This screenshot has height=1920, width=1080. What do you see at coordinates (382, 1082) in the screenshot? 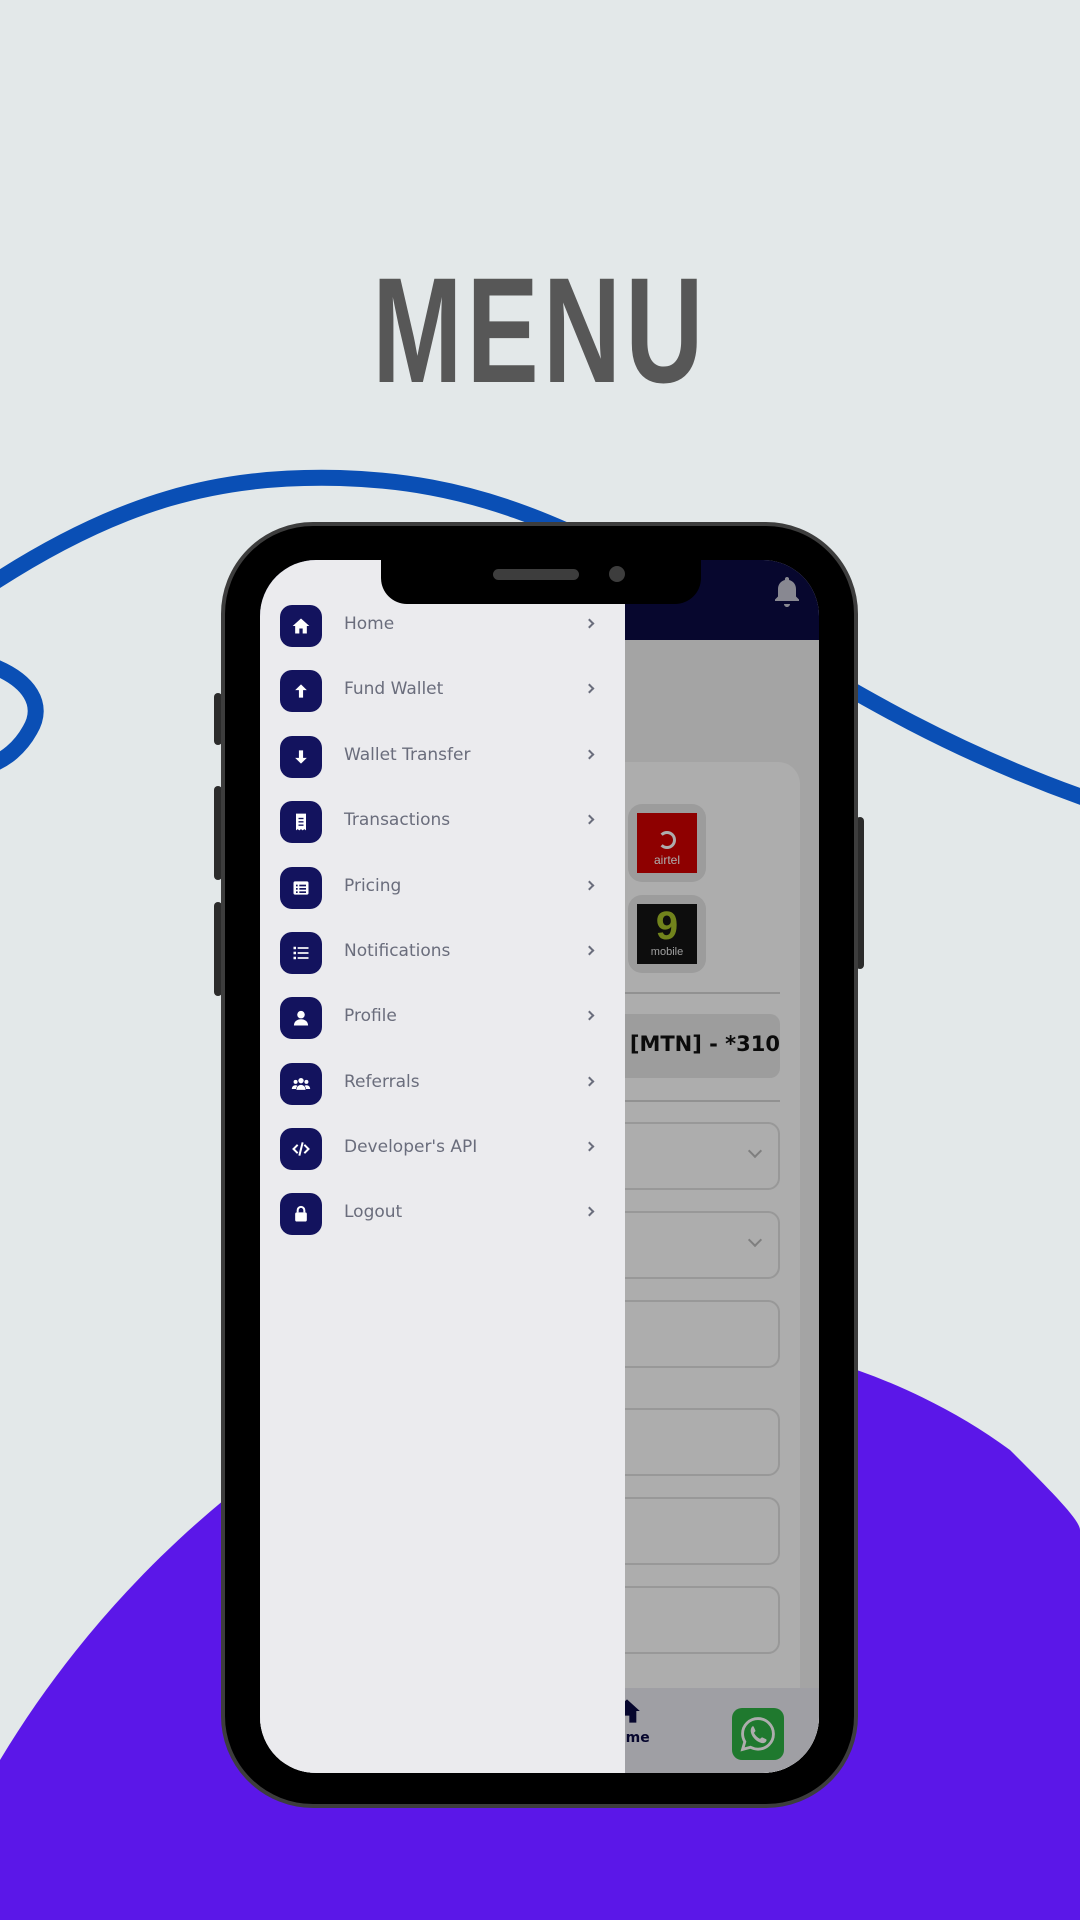
I see `menu-item-label: Referrals` at bounding box center [382, 1082].